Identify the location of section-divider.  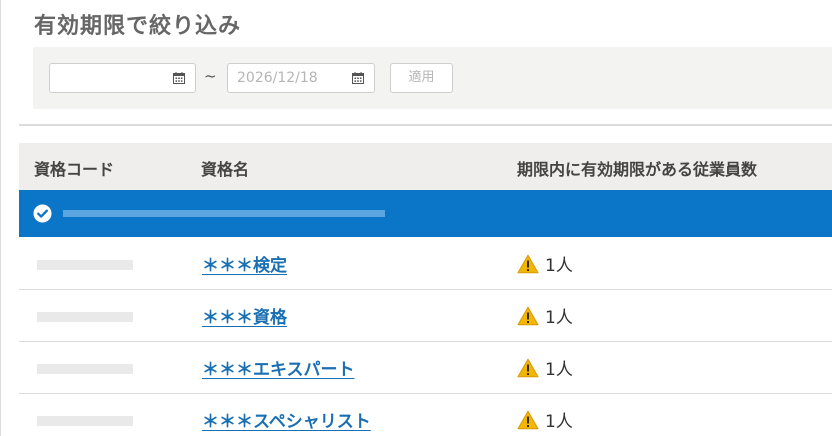
(425, 125).